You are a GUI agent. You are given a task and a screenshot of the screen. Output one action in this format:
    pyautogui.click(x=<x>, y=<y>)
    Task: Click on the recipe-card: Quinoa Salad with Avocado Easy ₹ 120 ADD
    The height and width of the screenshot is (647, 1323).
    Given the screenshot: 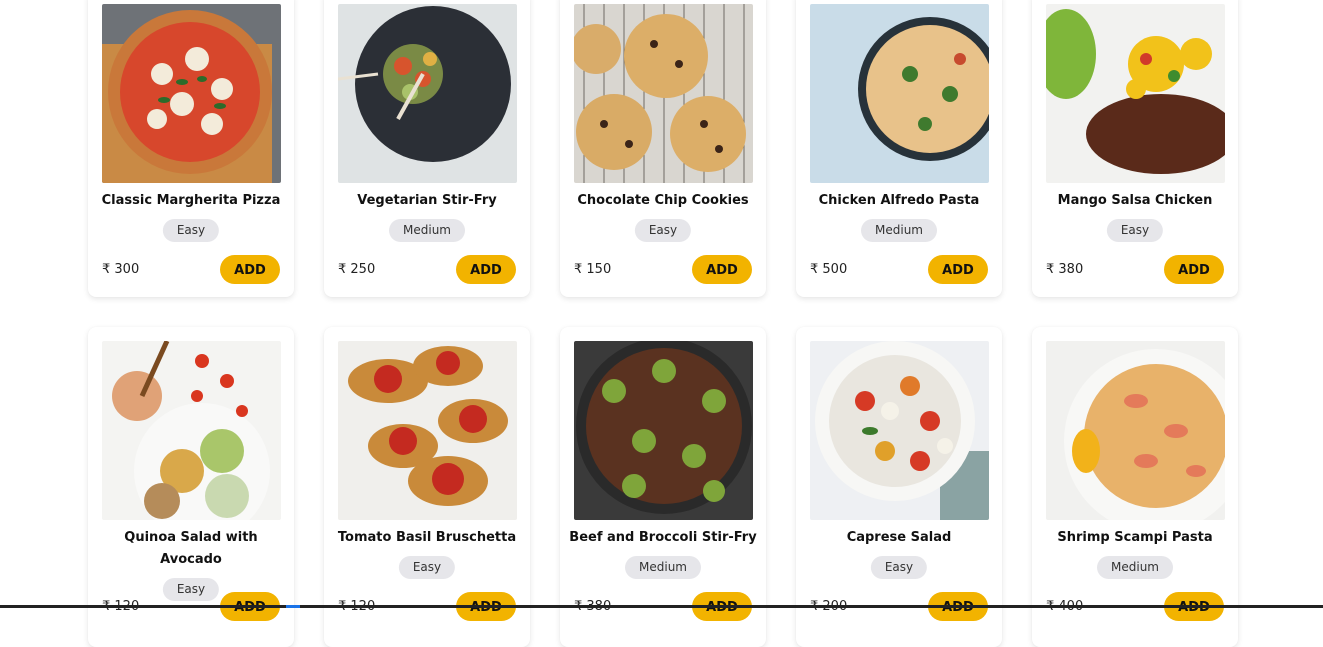 What is the action you would take?
    pyautogui.click(x=191, y=487)
    